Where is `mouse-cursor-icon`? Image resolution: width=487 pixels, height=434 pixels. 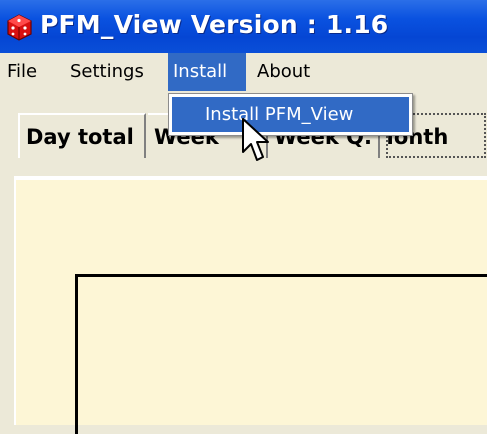
mouse-cursor-icon is located at coordinates (255, 139).